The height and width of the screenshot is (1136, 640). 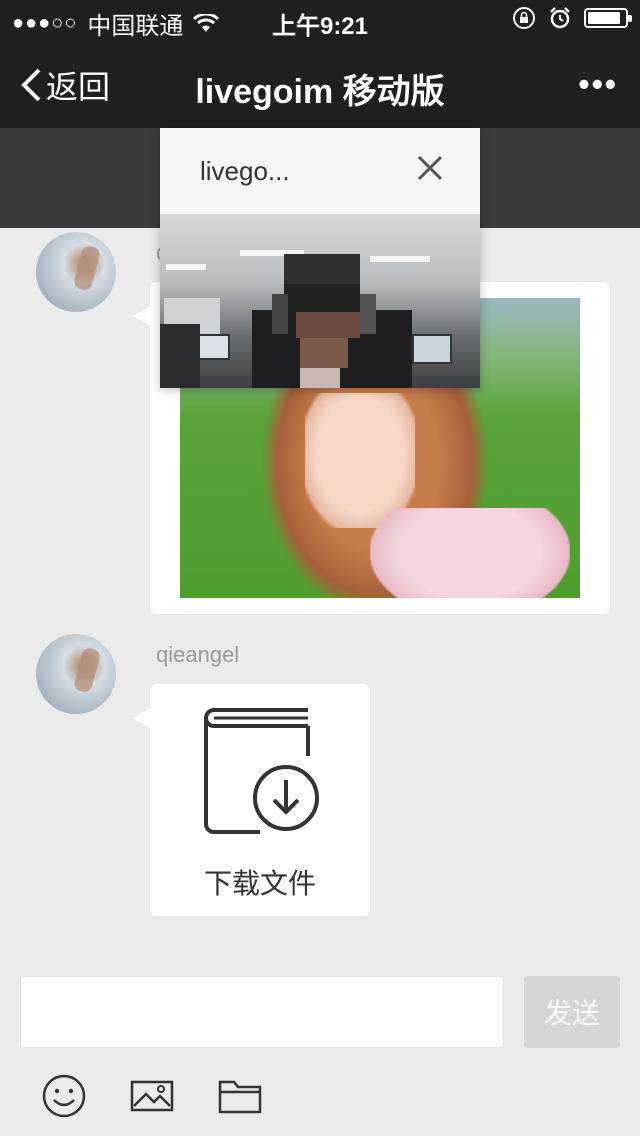 I want to click on nav-bar: 返回 livegoim 移动版 •••, so click(x=320, y=84).